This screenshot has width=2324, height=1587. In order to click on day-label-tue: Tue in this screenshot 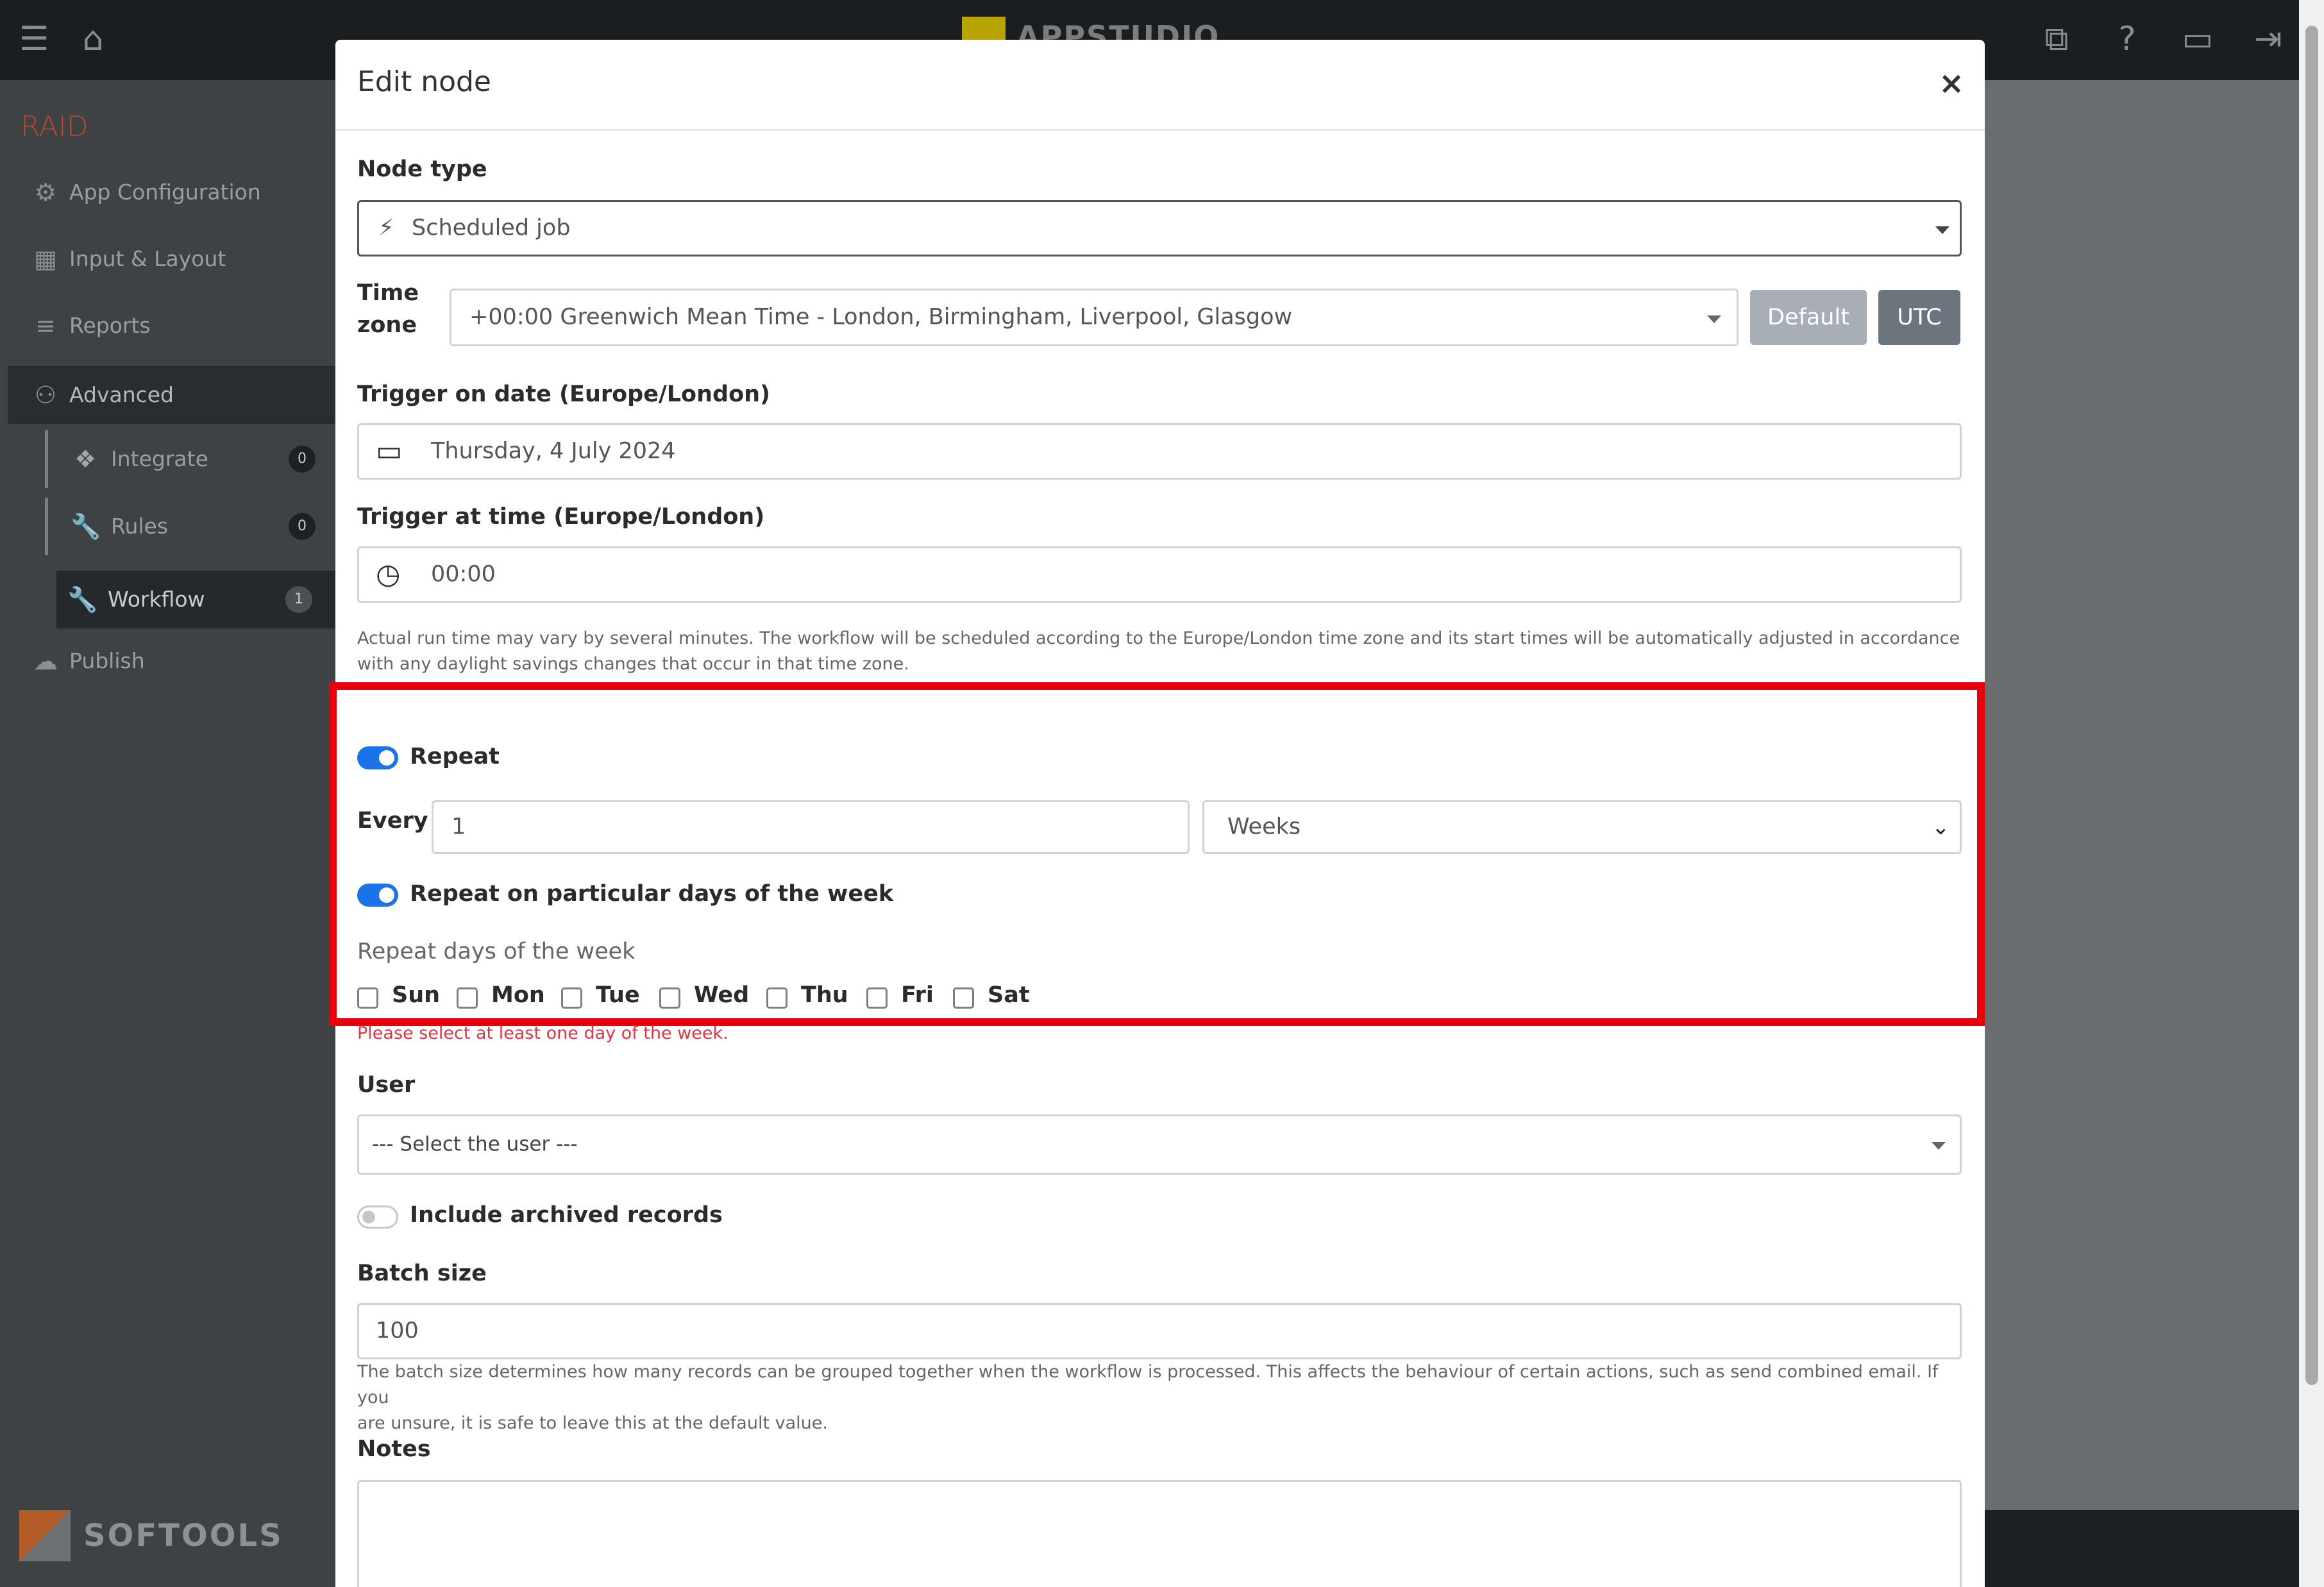, I will do `click(618, 995)`.